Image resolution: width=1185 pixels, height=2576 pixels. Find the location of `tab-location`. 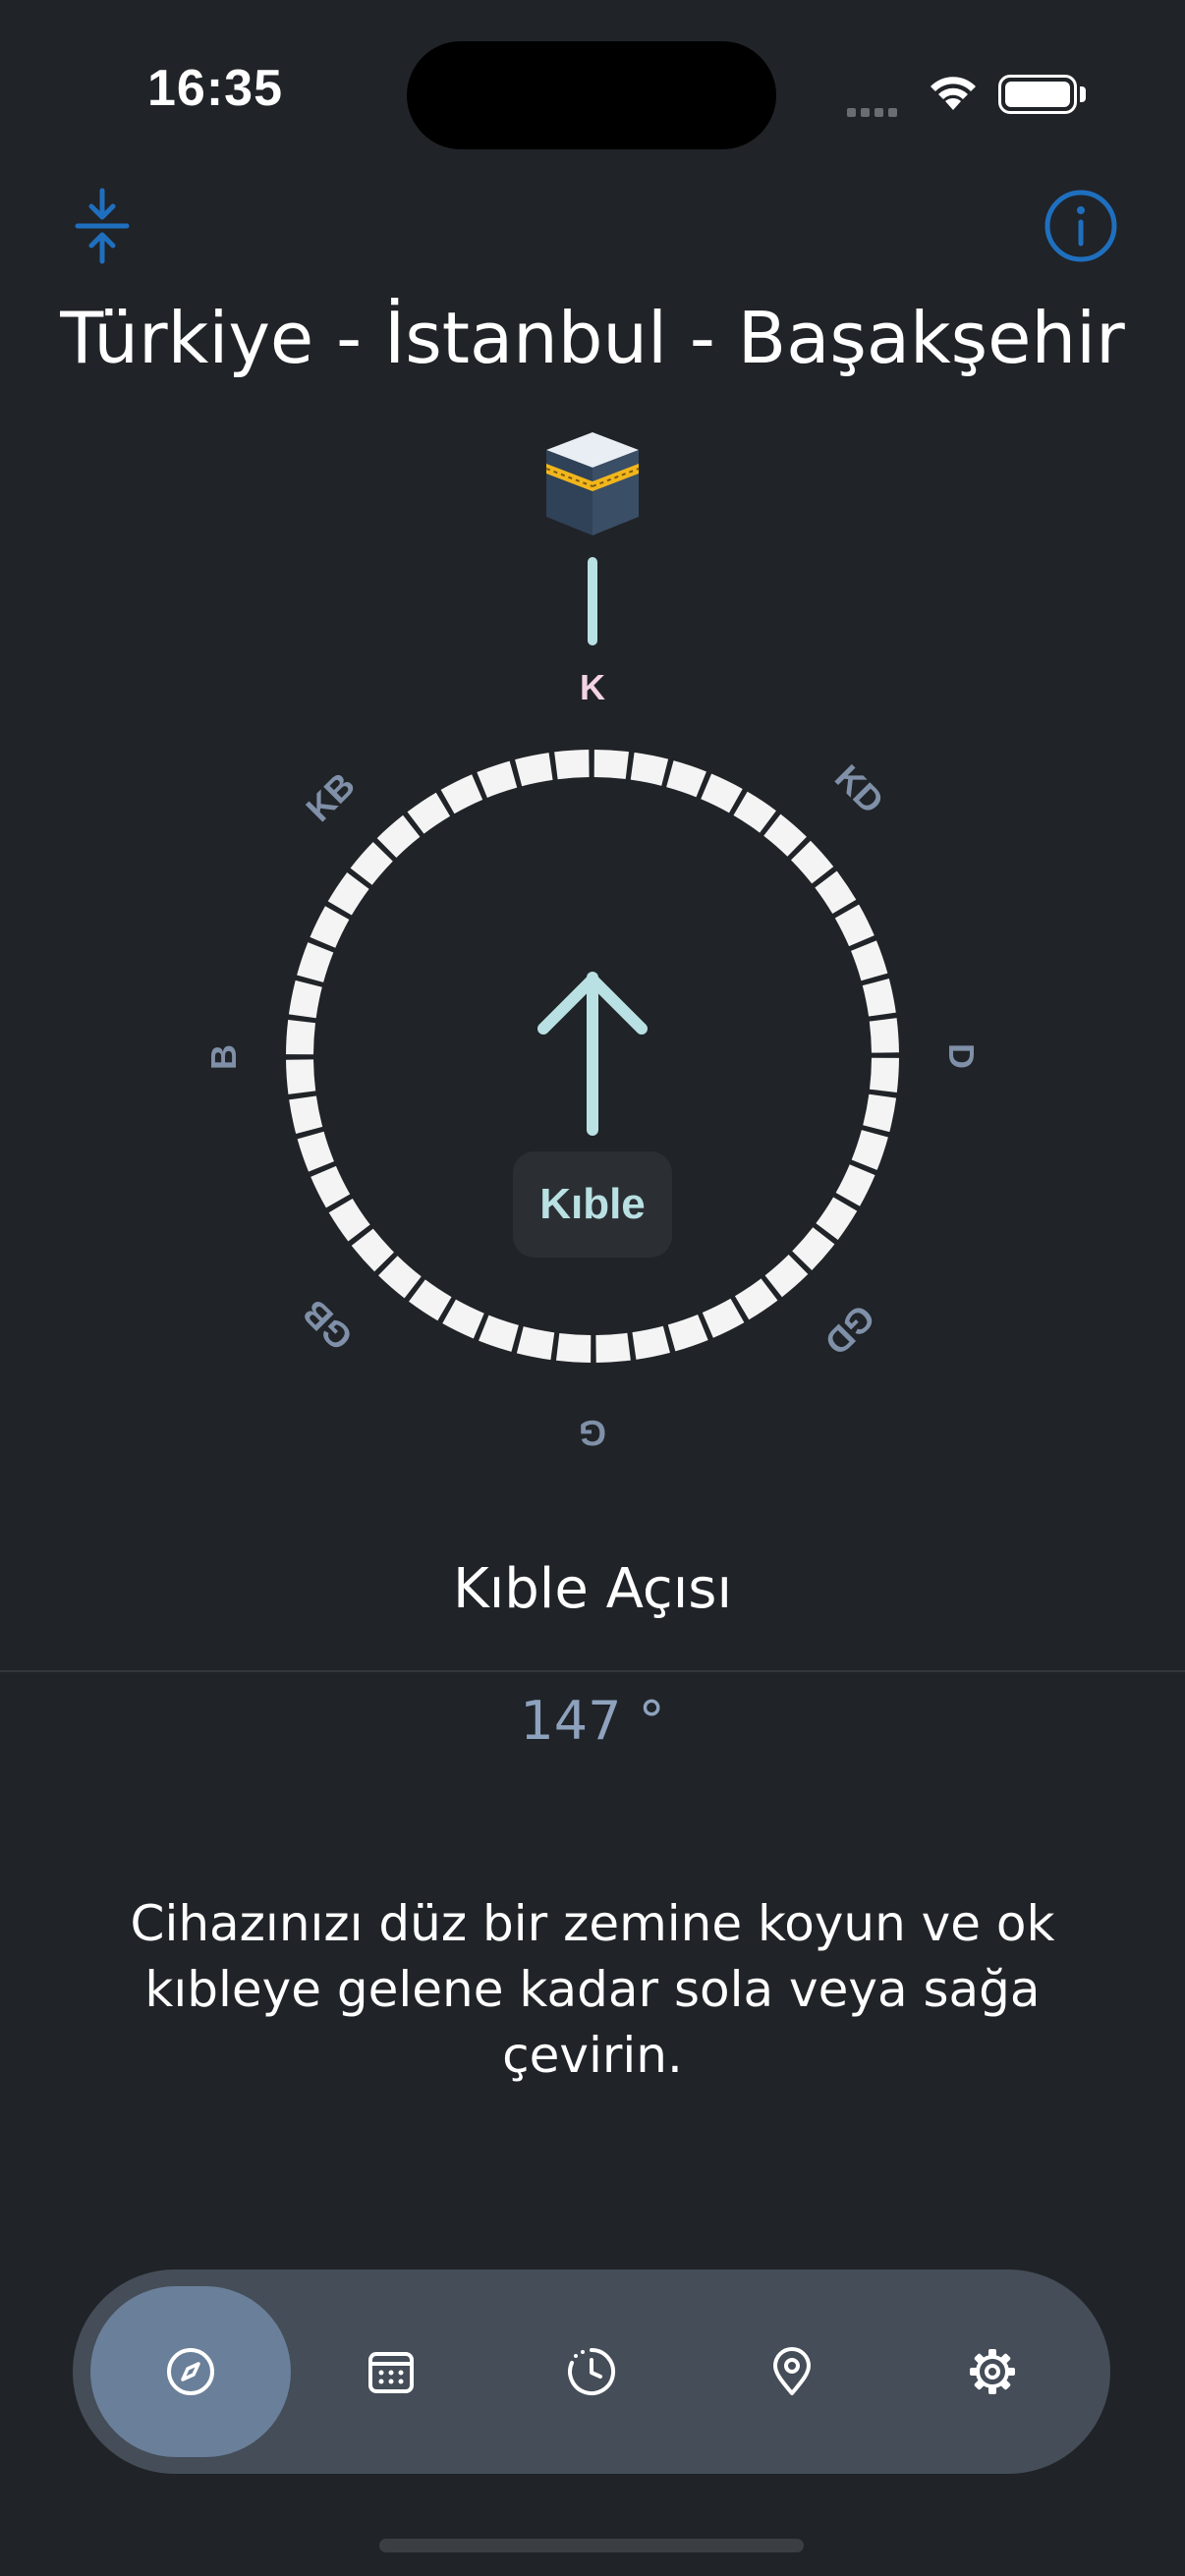

tab-location is located at coordinates (792, 2371).